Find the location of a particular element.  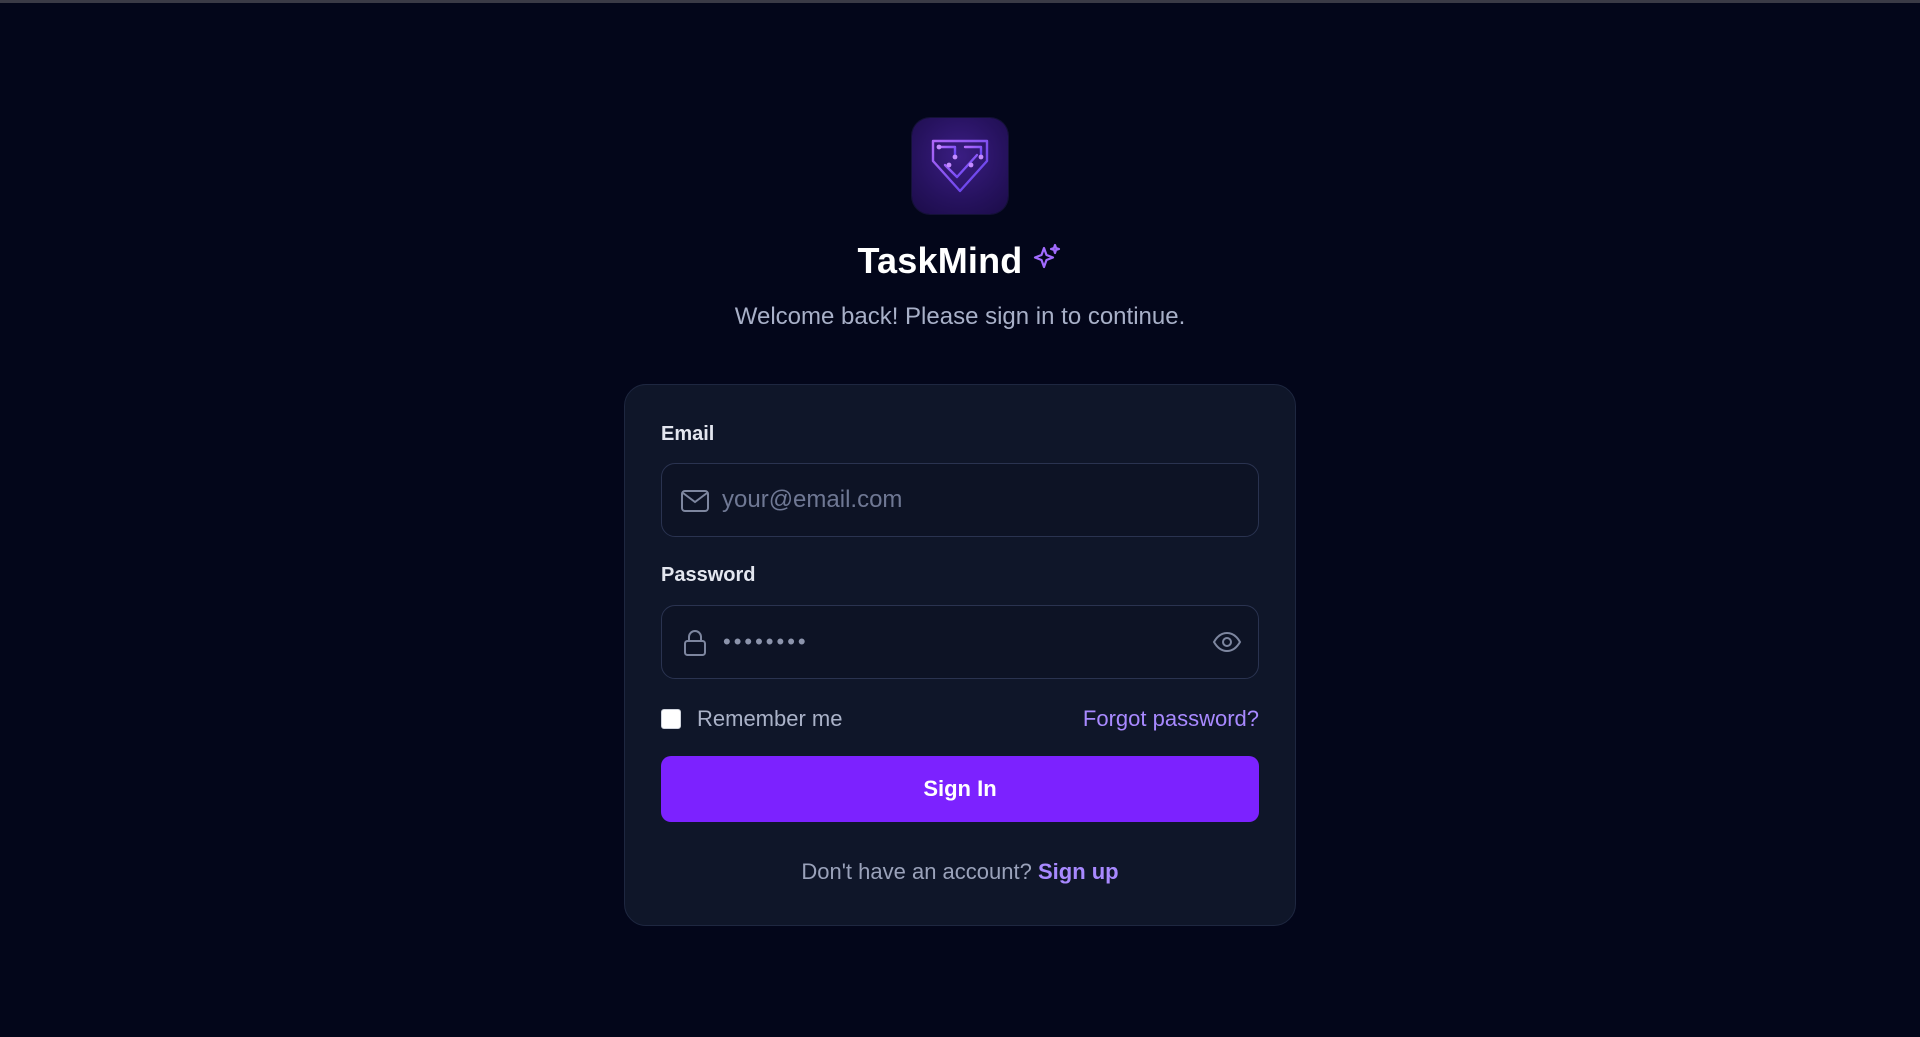

circuit-shield-logo-icon is located at coordinates (960, 166).